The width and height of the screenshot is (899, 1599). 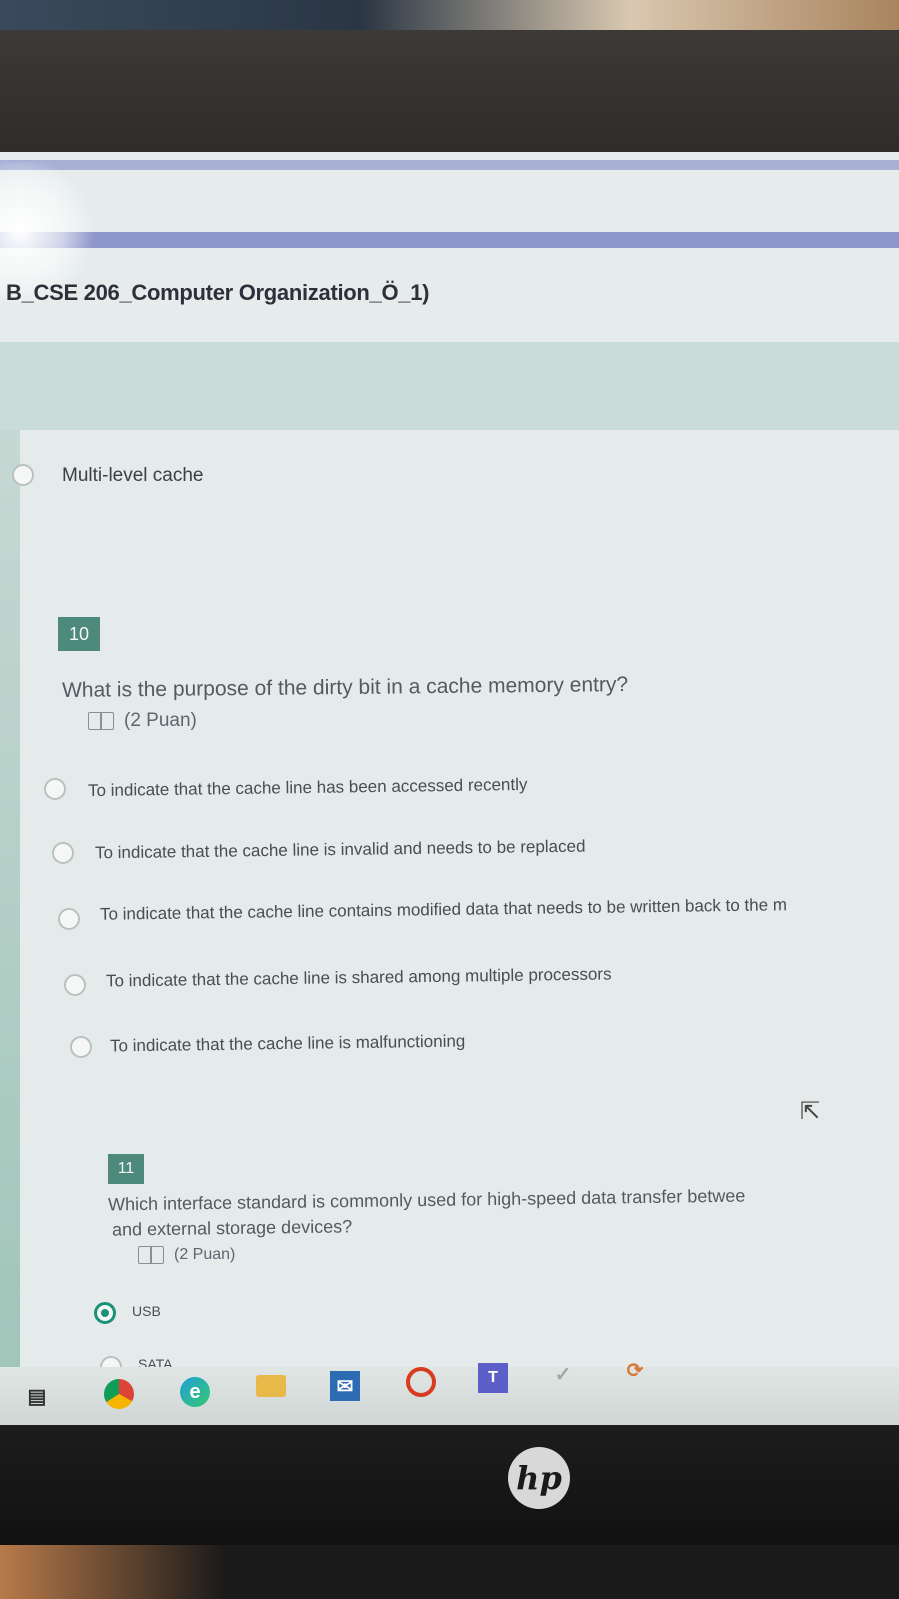 What do you see at coordinates (449, 386) in the screenshot?
I see `form-header-band` at bounding box center [449, 386].